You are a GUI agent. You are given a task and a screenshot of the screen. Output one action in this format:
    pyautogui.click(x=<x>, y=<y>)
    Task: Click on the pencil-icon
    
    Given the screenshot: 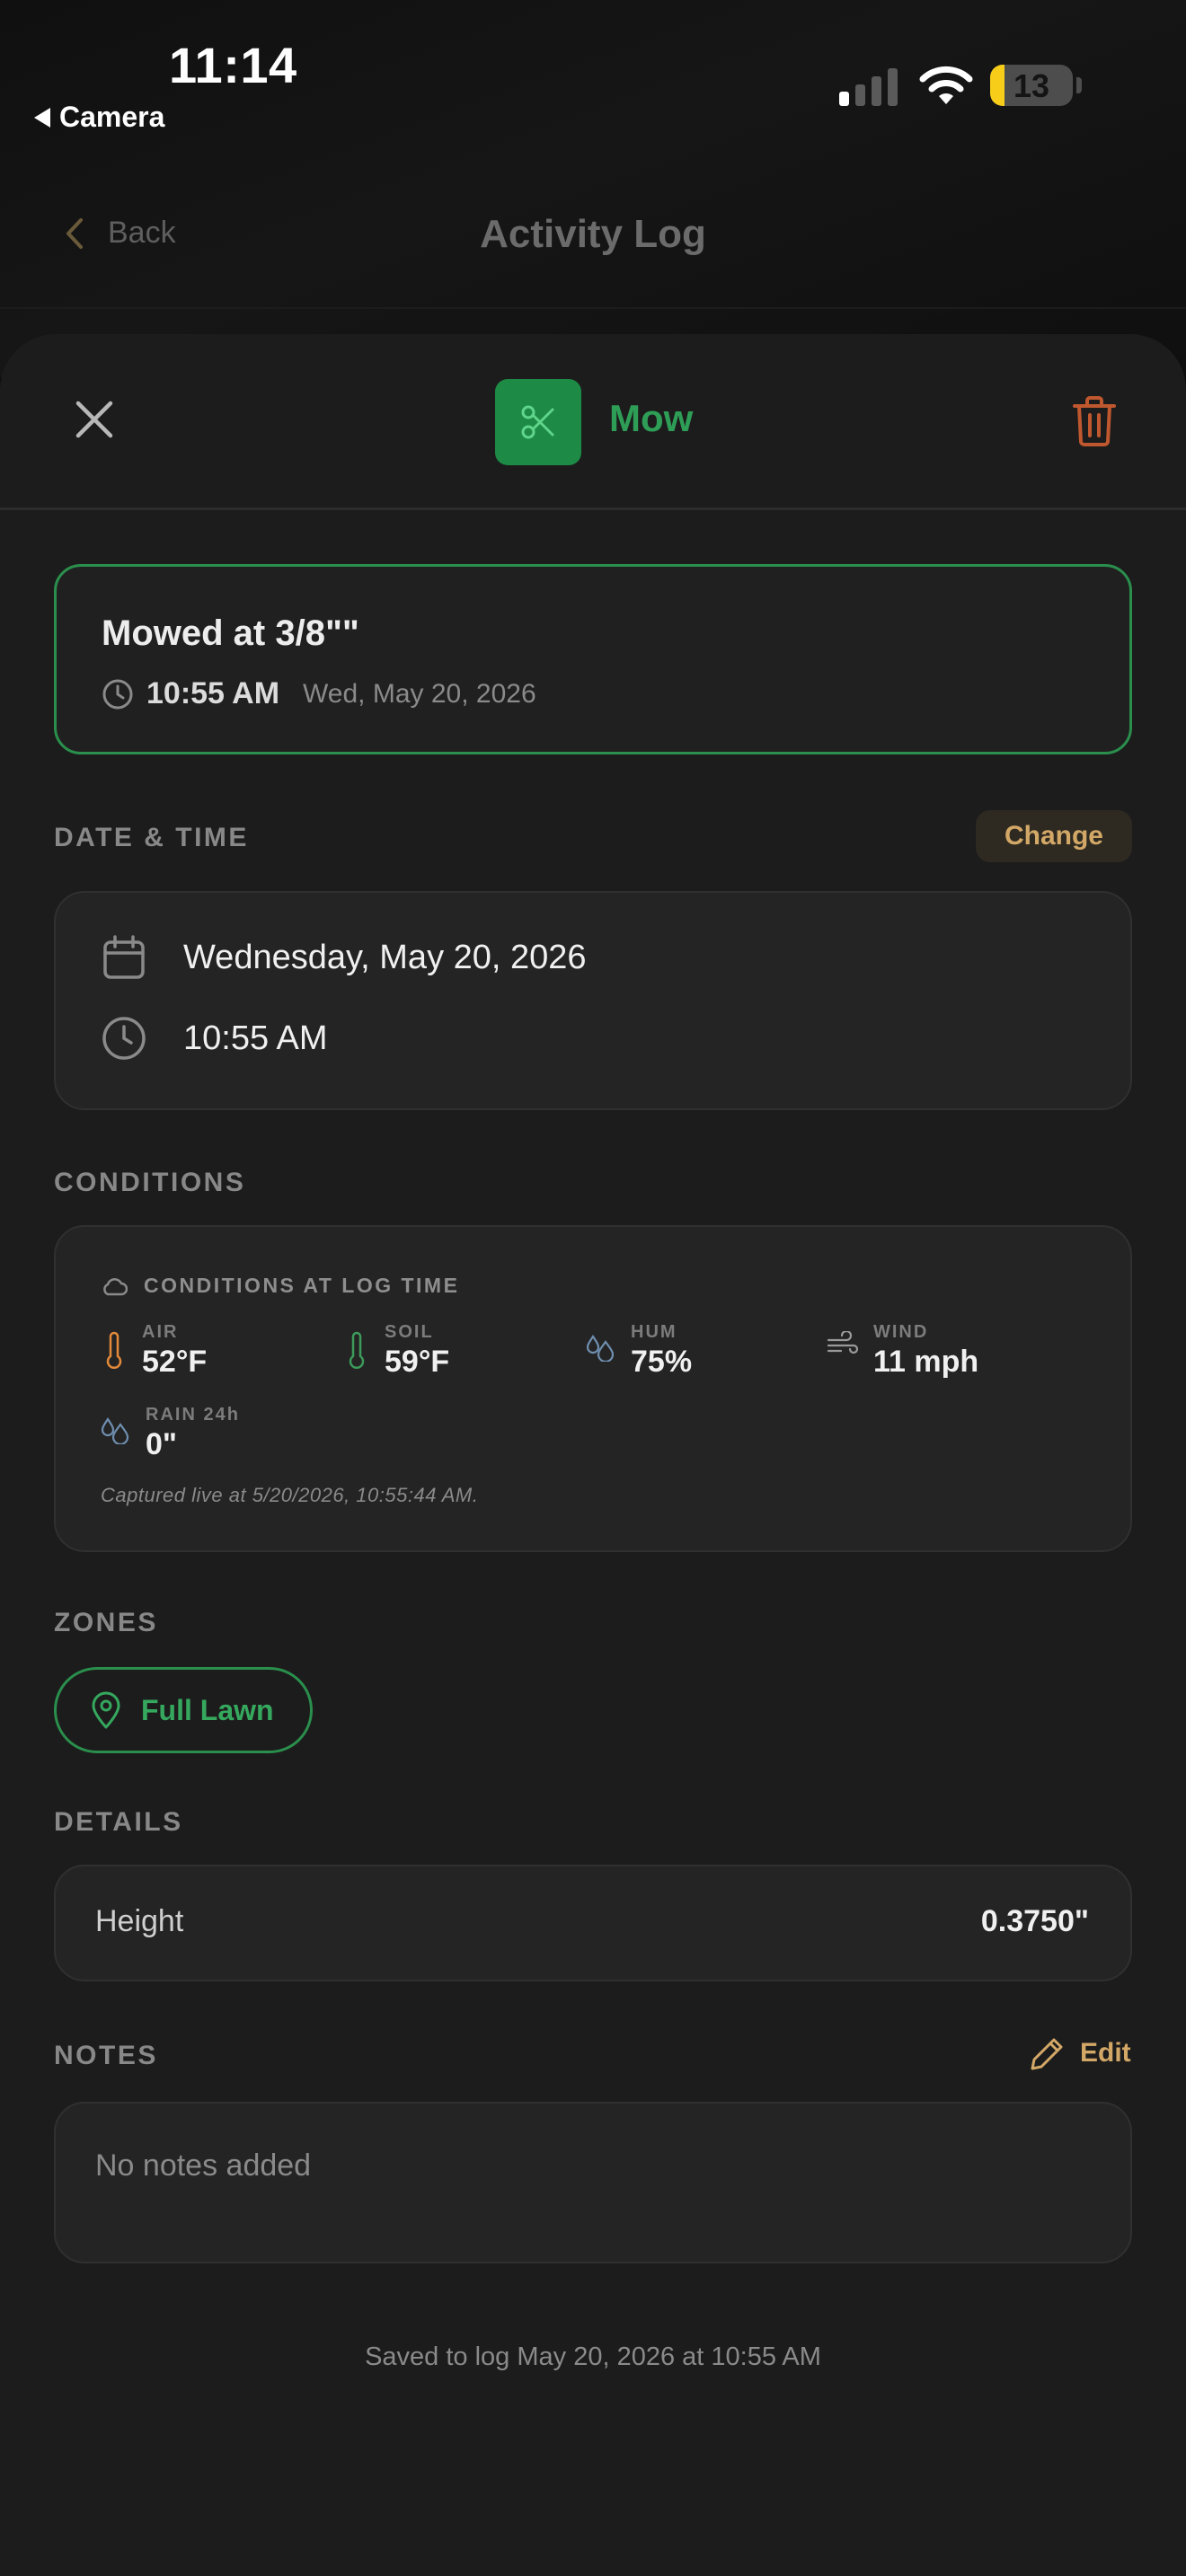 What is the action you would take?
    pyautogui.click(x=1047, y=2054)
    